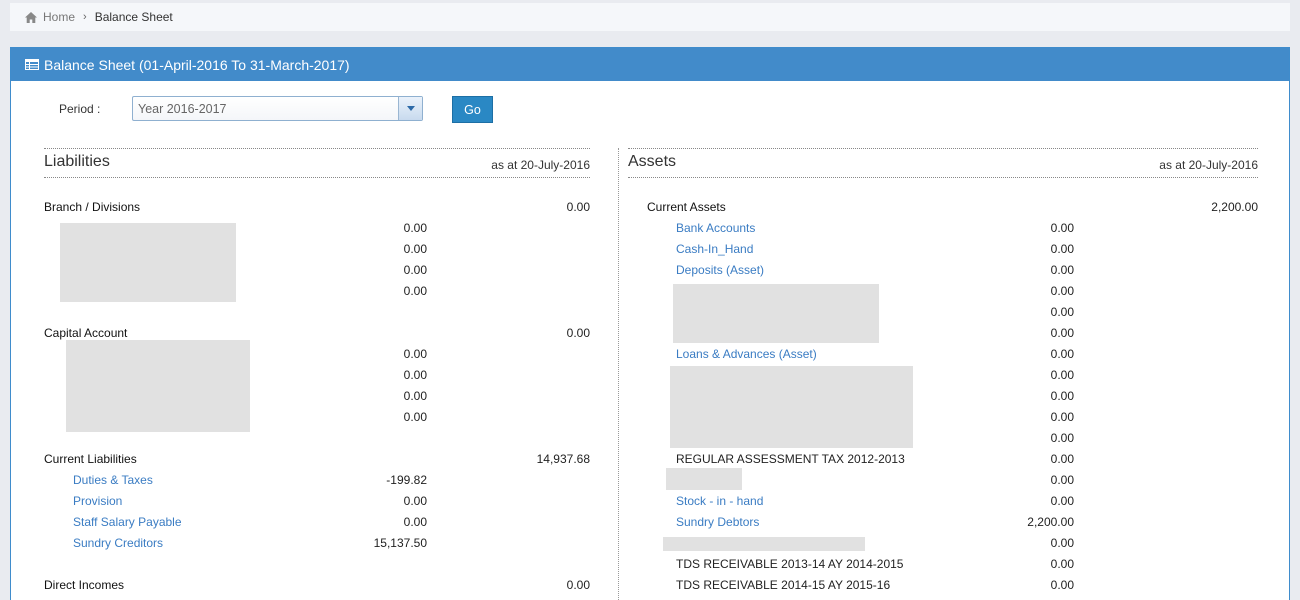  Describe the element at coordinates (717, 522) in the screenshot. I see `ledger-link-sundry-debtors: Sundry Debtors` at that location.